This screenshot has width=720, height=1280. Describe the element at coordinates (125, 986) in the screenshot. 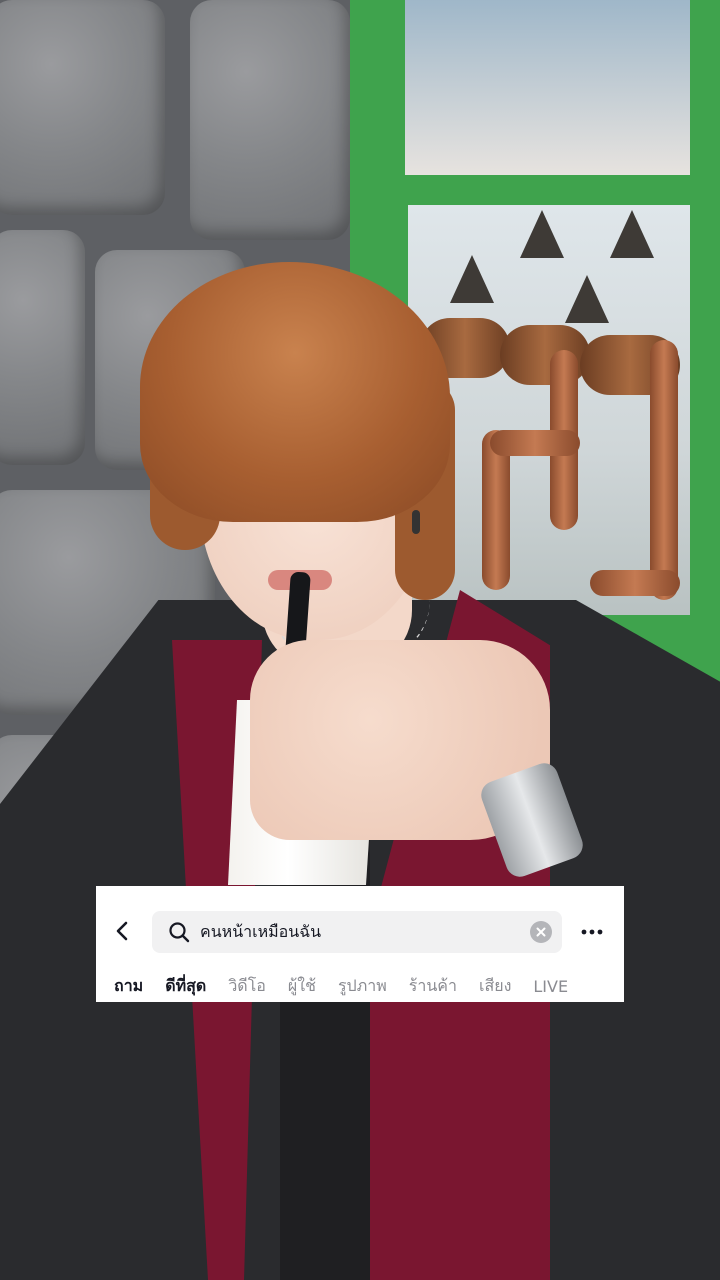

I see `tab-ask: ถาม` at that location.